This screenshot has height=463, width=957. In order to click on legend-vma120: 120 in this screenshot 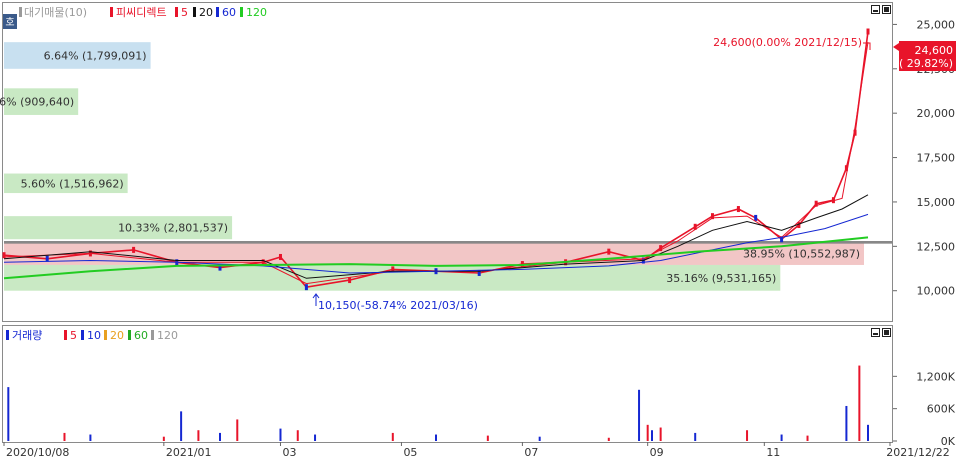, I will do `click(167, 335)`.